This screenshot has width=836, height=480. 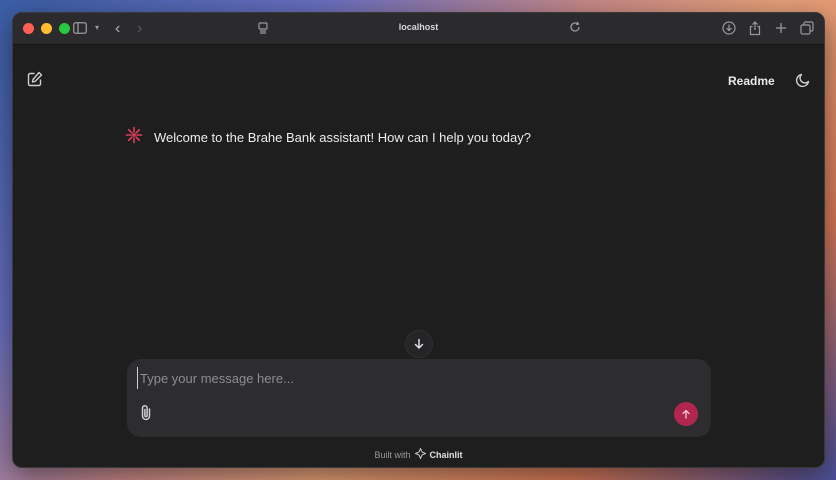 I want to click on new-tab-icon, so click(x=781, y=28).